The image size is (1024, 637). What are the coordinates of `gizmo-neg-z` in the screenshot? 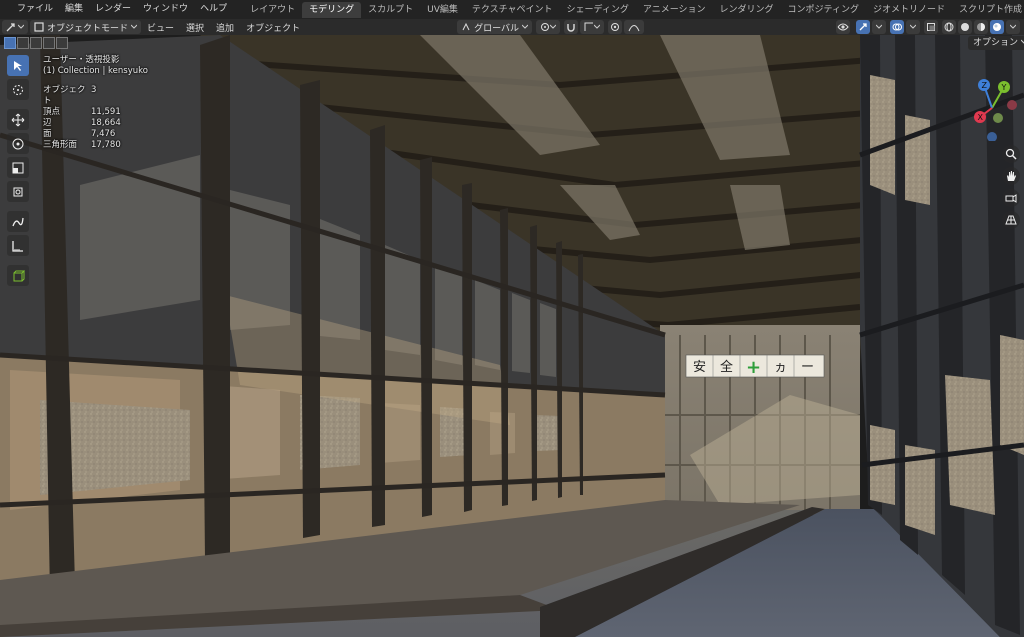 It's located at (992, 136).